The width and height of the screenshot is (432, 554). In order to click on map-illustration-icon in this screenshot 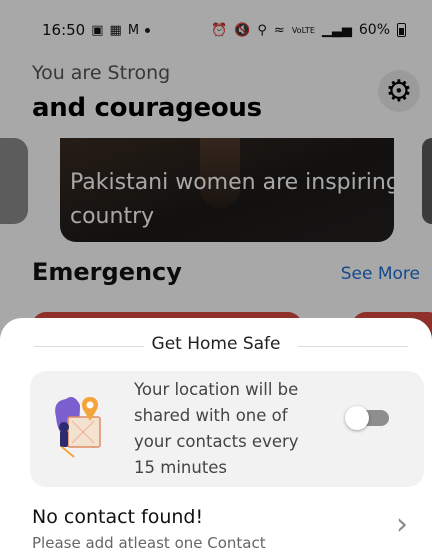, I will do `click(78, 427)`.